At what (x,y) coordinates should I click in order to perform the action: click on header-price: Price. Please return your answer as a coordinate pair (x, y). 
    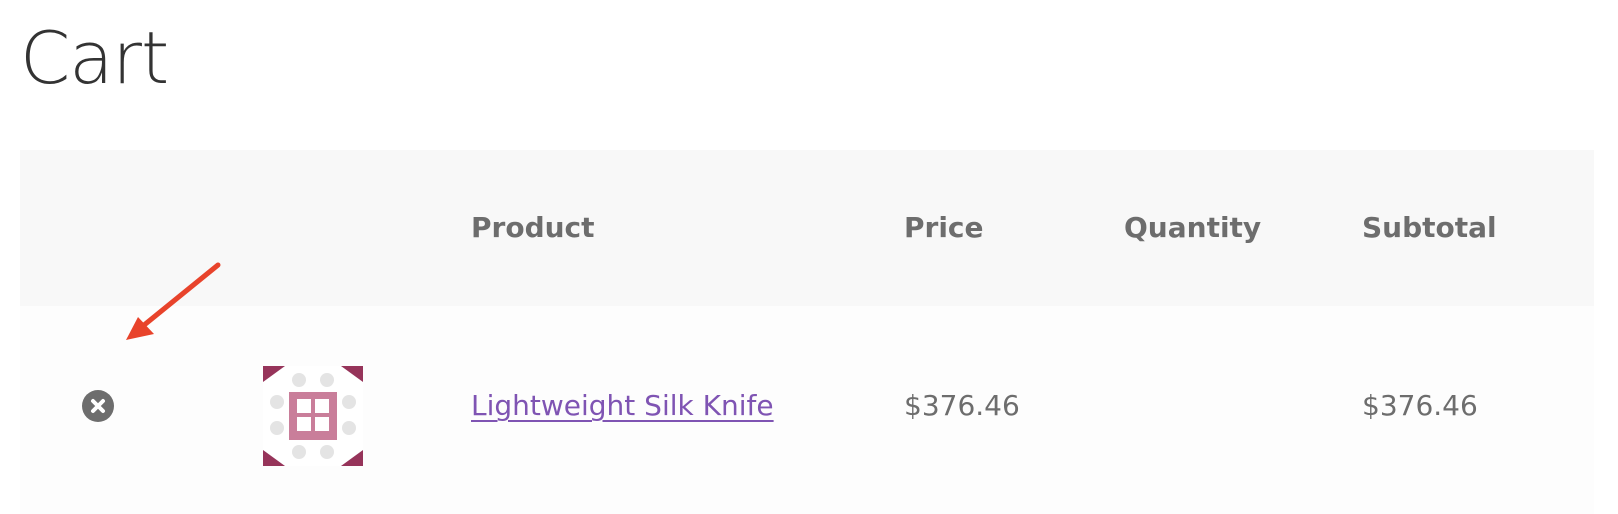
    Looking at the image, I should click on (944, 227).